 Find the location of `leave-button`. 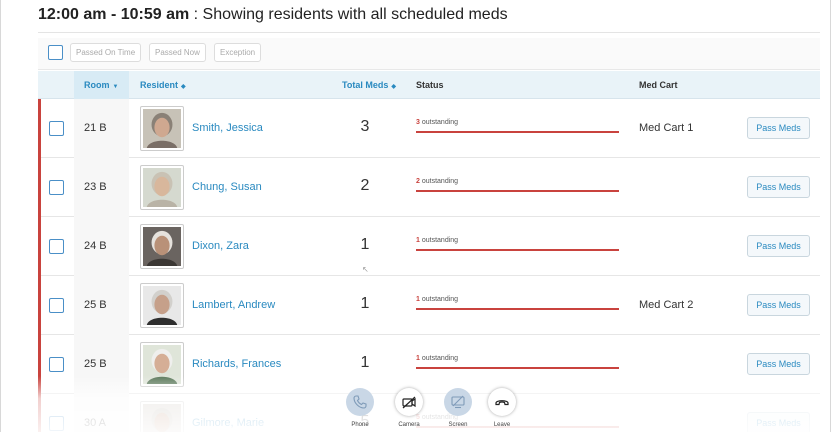

leave-button is located at coordinates (502, 402).